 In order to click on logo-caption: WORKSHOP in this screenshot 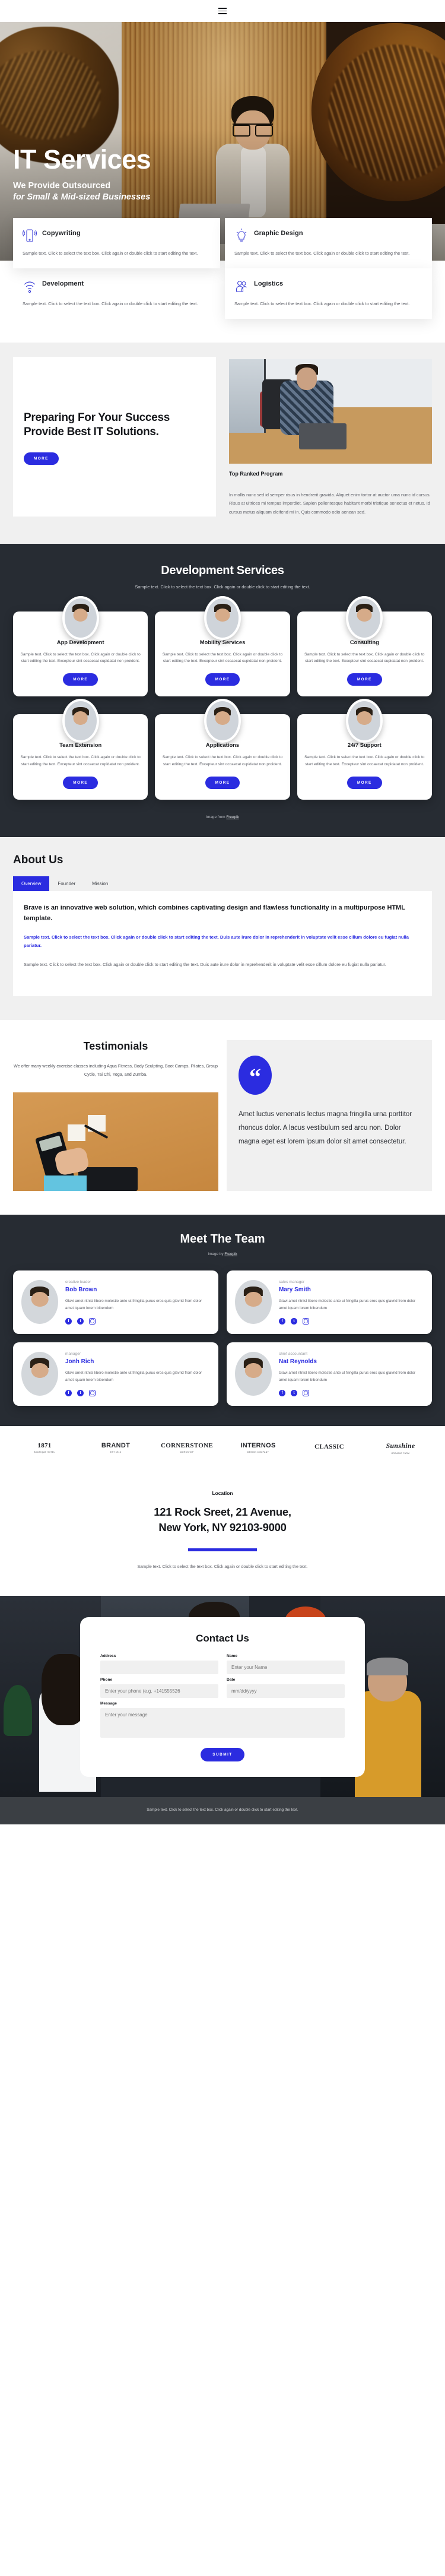, I will do `click(187, 1452)`.